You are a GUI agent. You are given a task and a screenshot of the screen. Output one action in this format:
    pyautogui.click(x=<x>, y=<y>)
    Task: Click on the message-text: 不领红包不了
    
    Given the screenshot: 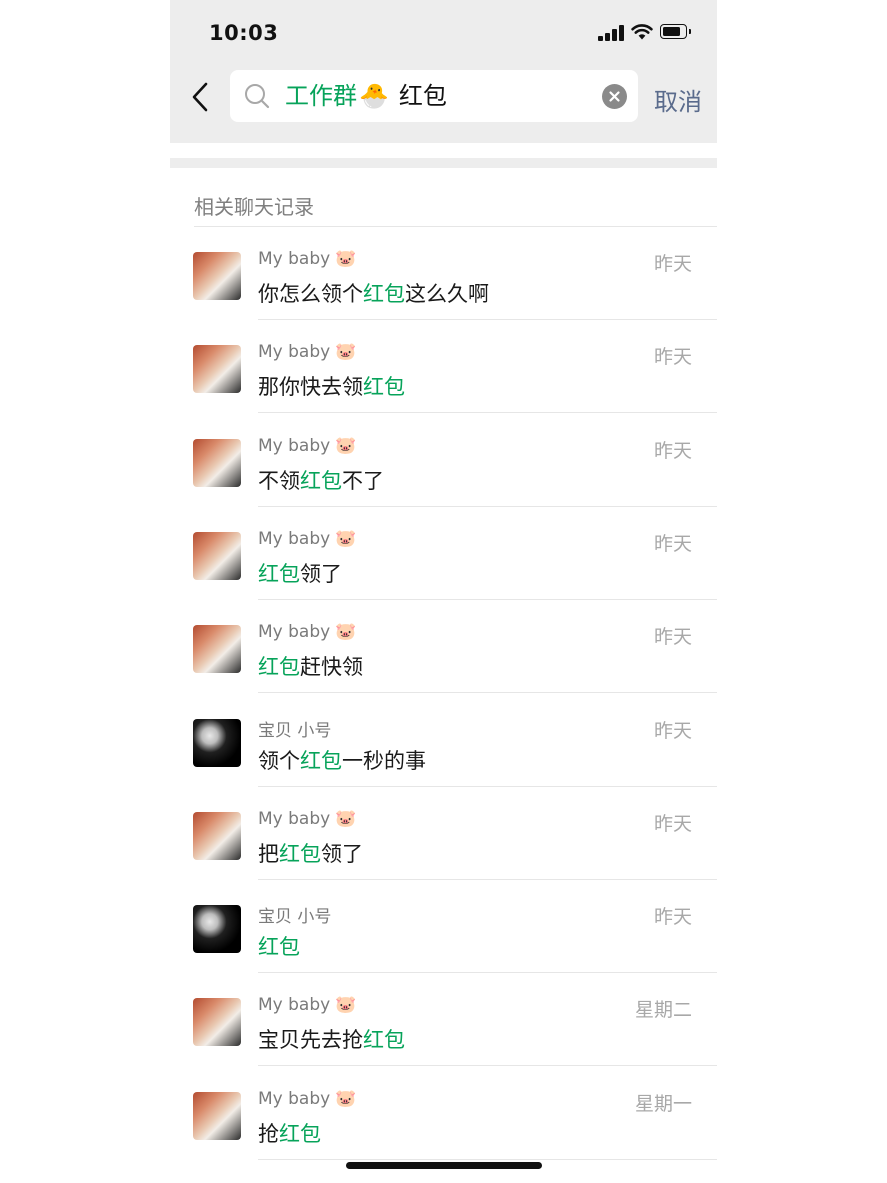 What is the action you would take?
    pyautogui.click(x=321, y=480)
    